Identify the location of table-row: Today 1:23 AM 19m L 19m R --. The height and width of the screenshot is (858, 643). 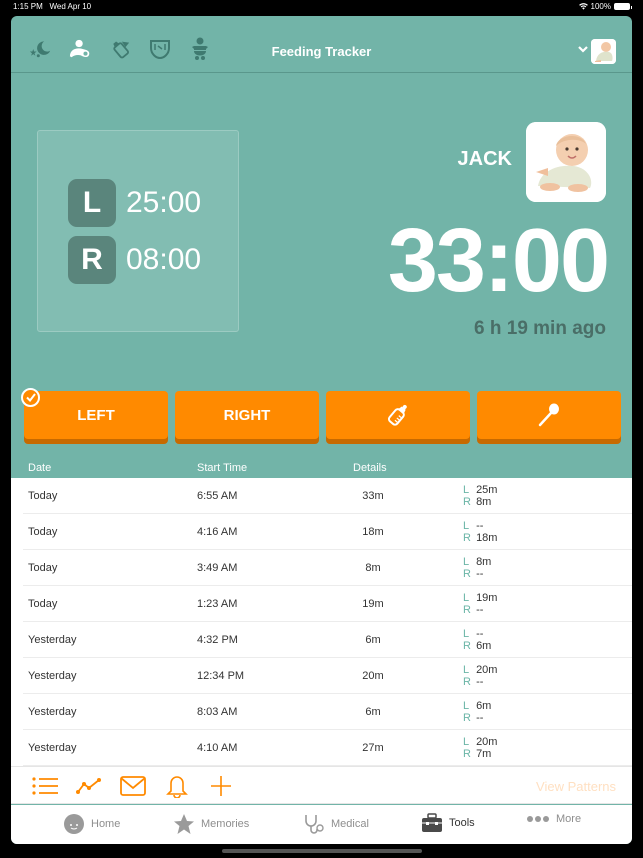
(327, 604).